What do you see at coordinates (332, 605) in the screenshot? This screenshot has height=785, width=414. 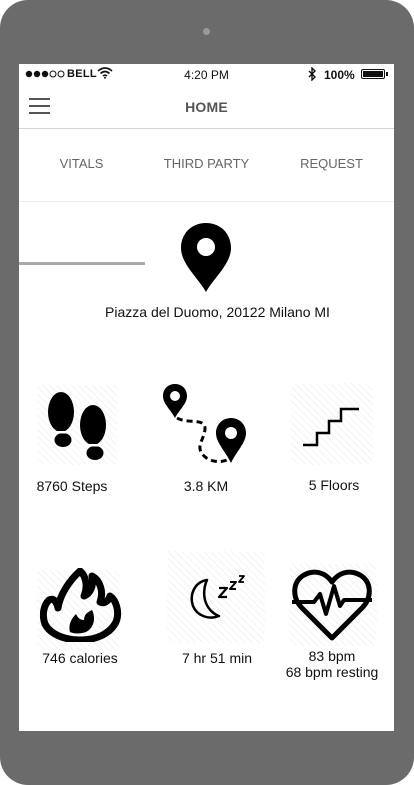 I see `heart-pulse-icon` at bounding box center [332, 605].